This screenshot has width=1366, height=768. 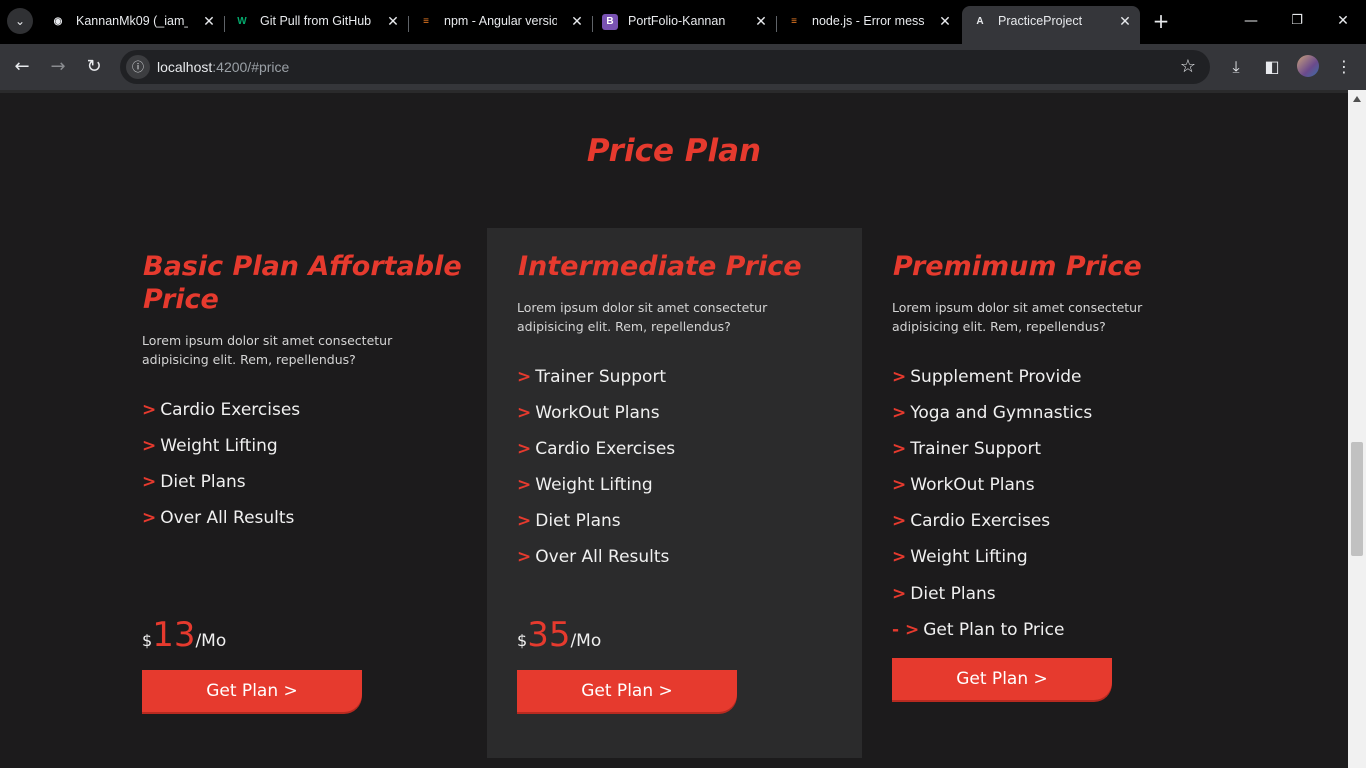 I want to click on profile-avatar, so click(x=1308, y=66).